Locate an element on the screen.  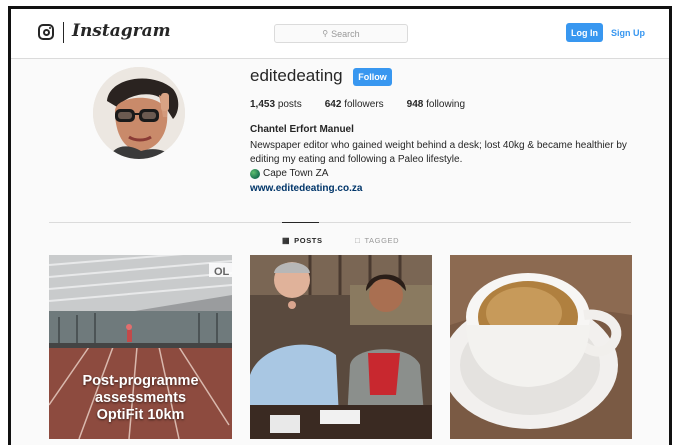
signup-link: Sign Up is located at coordinates (628, 32).